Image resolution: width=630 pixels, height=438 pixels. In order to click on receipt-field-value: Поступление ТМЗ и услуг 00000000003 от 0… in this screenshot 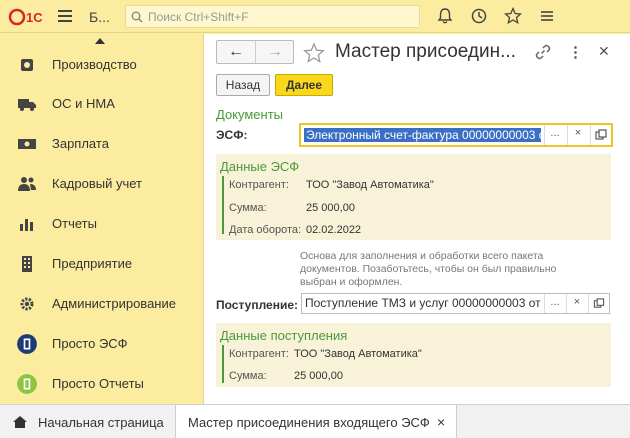, I will do `click(424, 303)`.